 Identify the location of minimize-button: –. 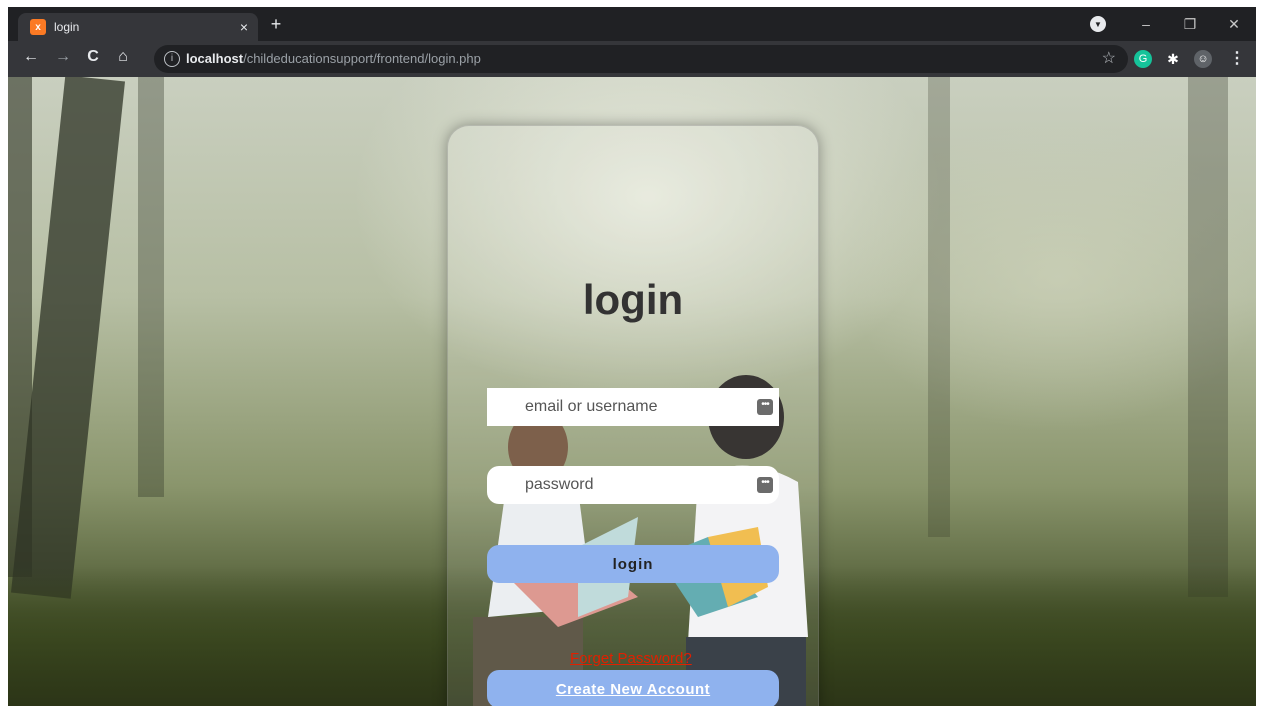
(1146, 24).